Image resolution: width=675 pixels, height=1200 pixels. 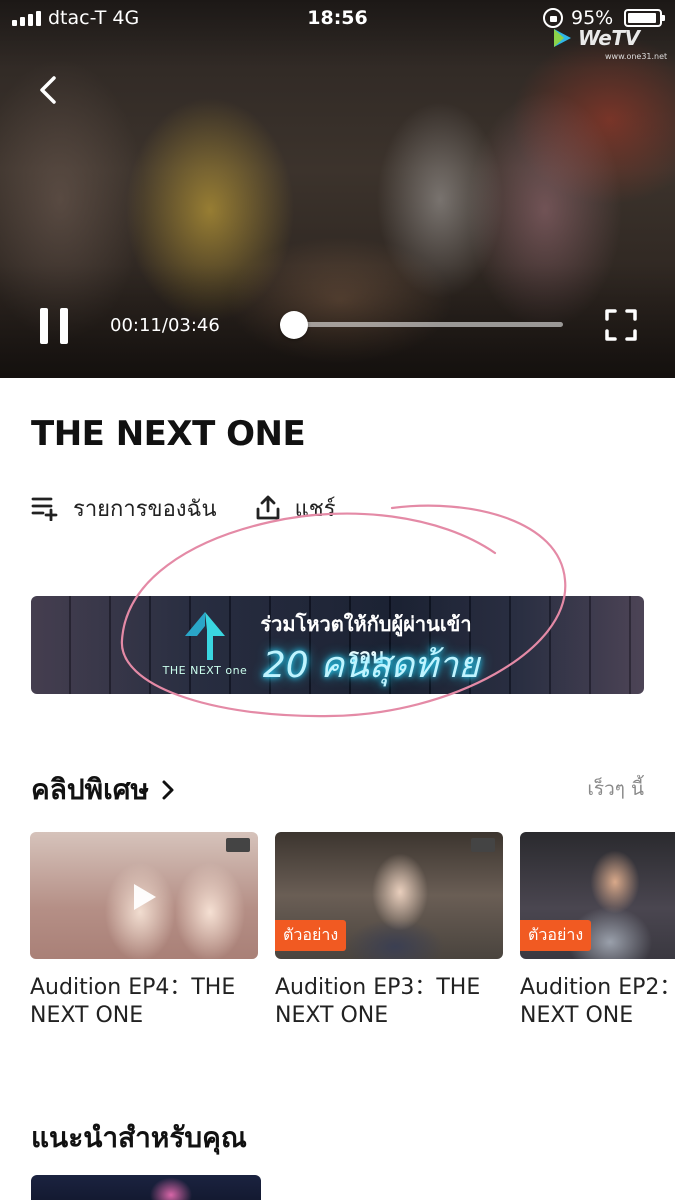 I want to click on back-icon, so click(x=50, y=90).